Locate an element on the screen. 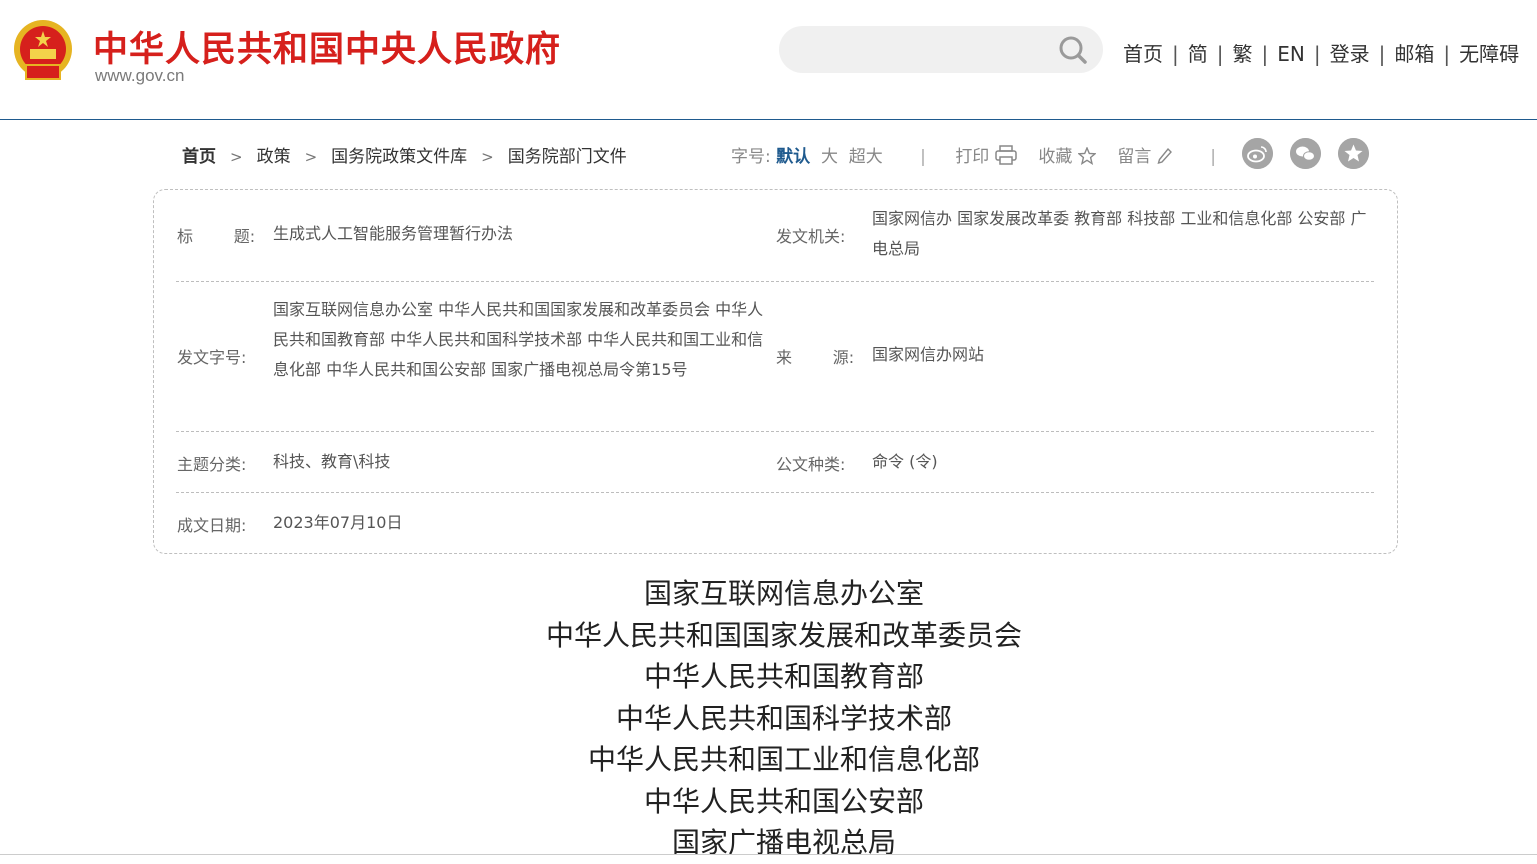 This screenshot has height=864, width=1537. pencil-icon is located at coordinates (1164, 156).